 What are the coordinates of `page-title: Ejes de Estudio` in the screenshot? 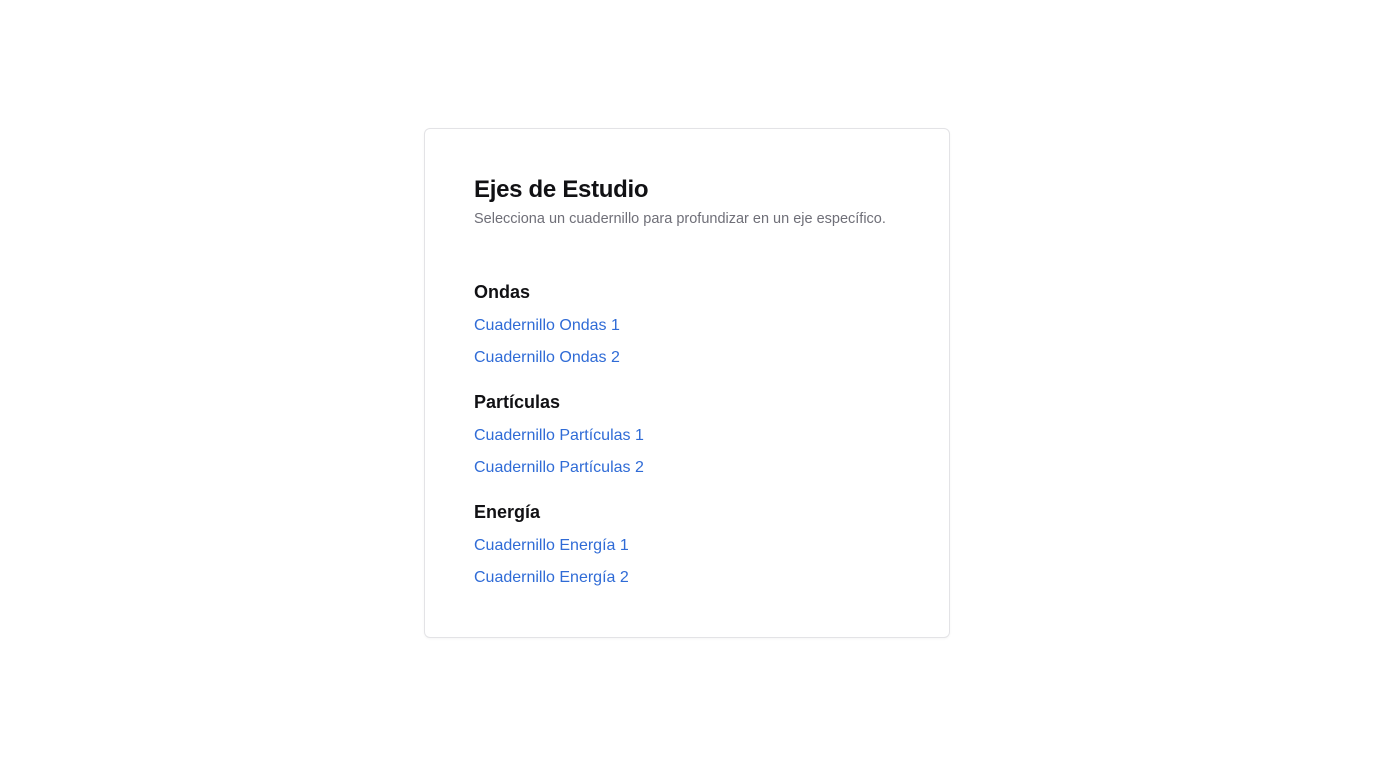 It's located at (561, 189).